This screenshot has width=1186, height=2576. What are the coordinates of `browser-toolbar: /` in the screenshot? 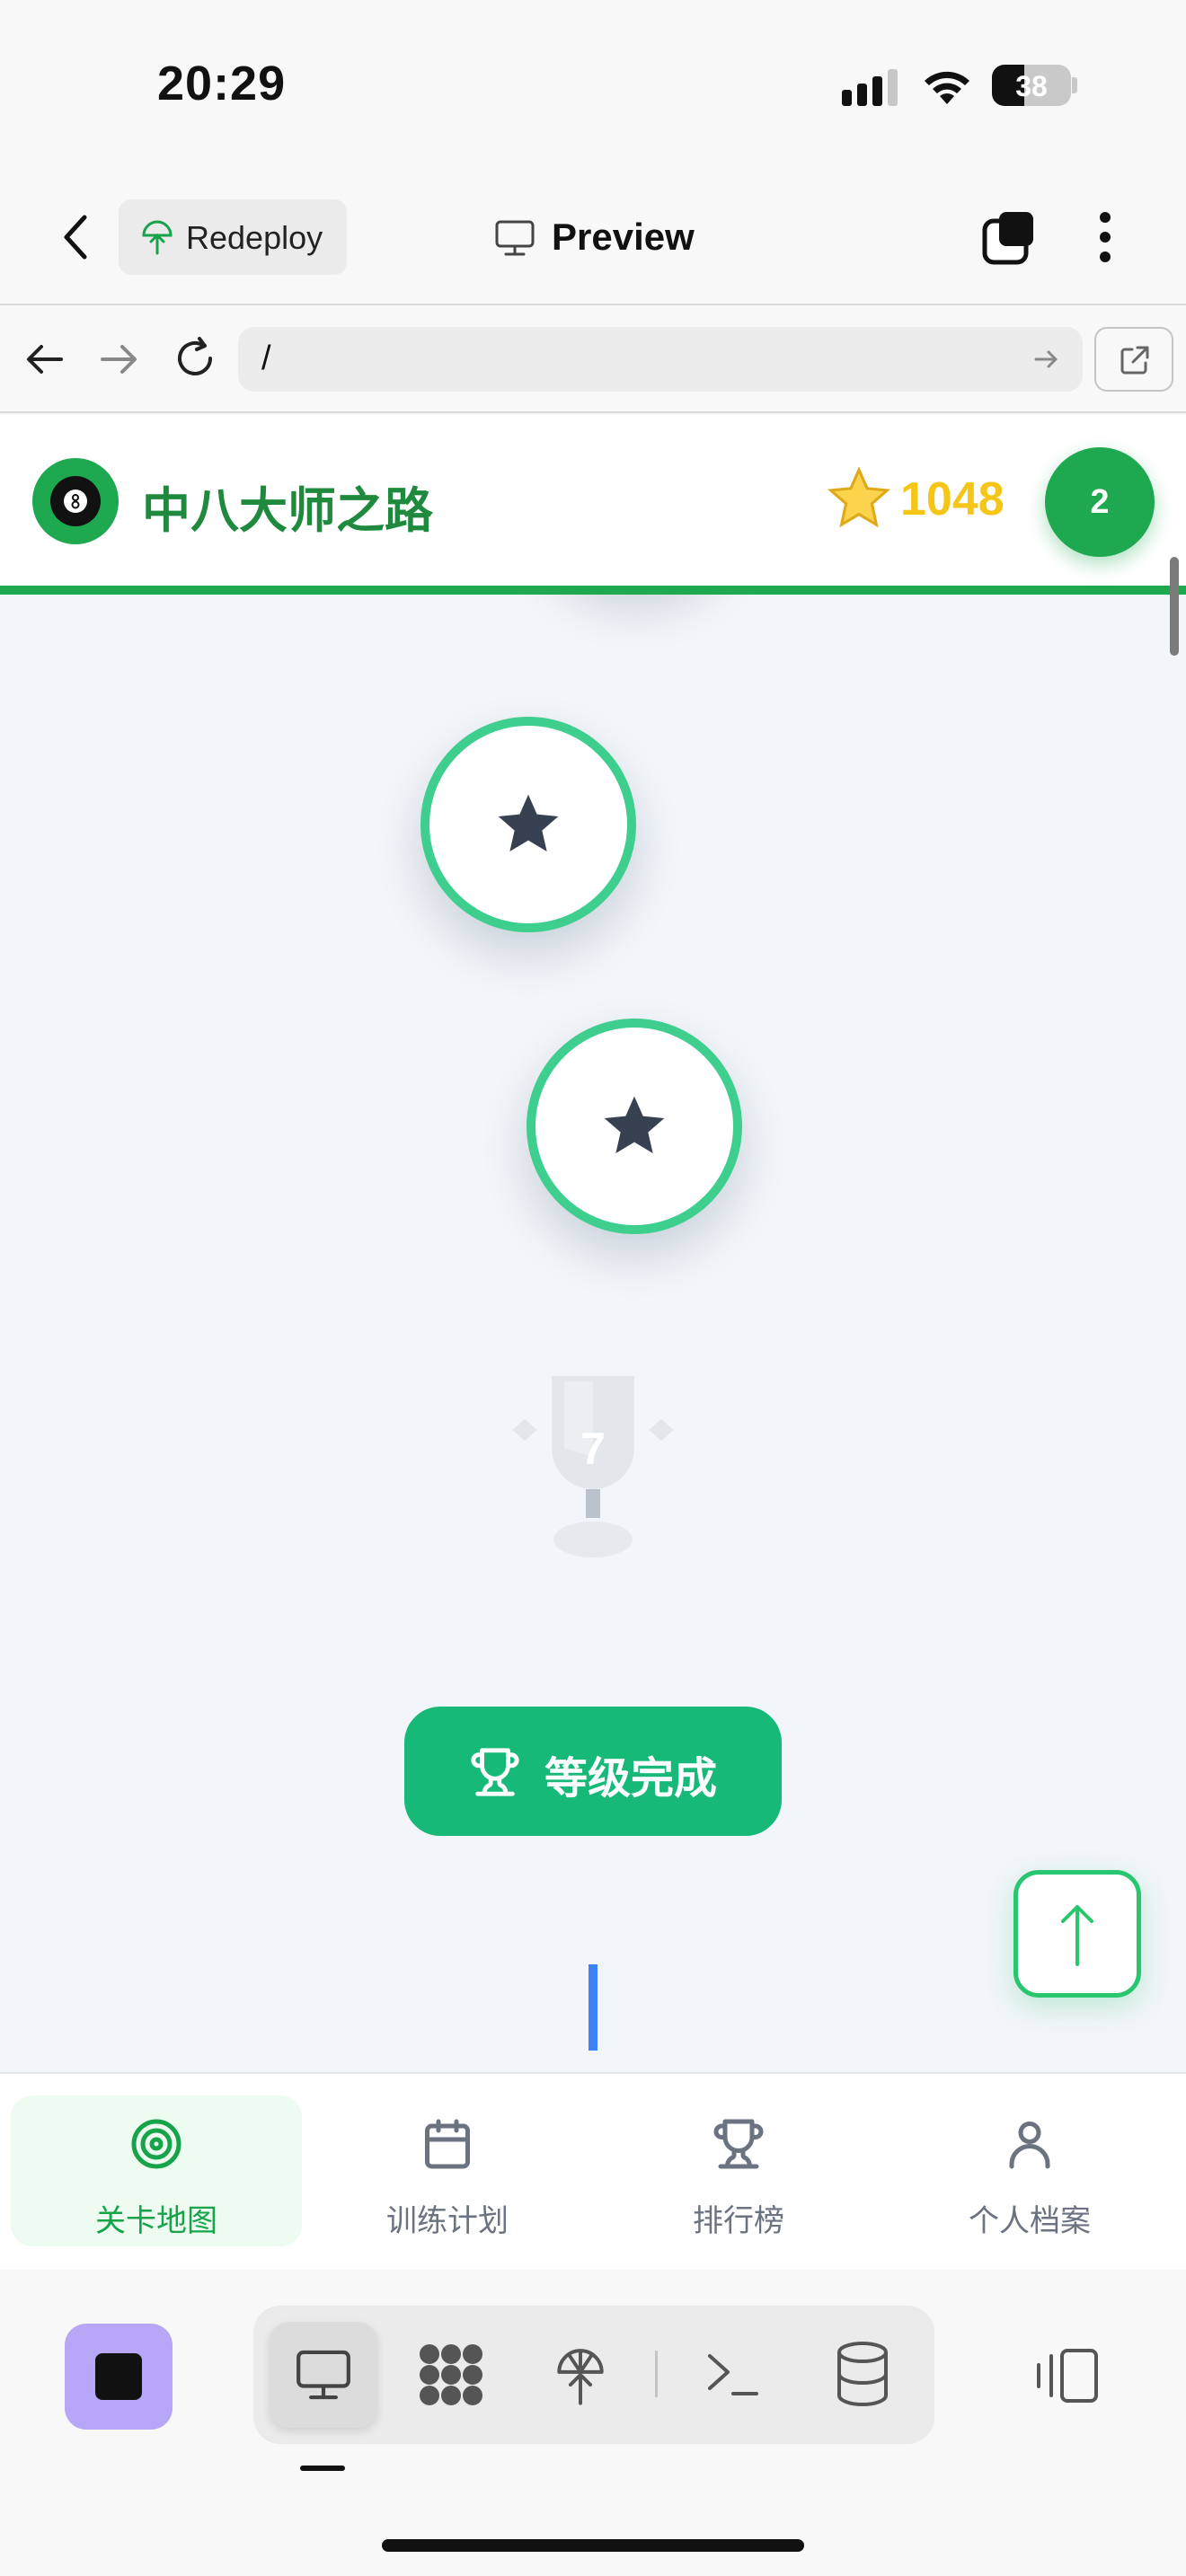 It's located at (593, 359).